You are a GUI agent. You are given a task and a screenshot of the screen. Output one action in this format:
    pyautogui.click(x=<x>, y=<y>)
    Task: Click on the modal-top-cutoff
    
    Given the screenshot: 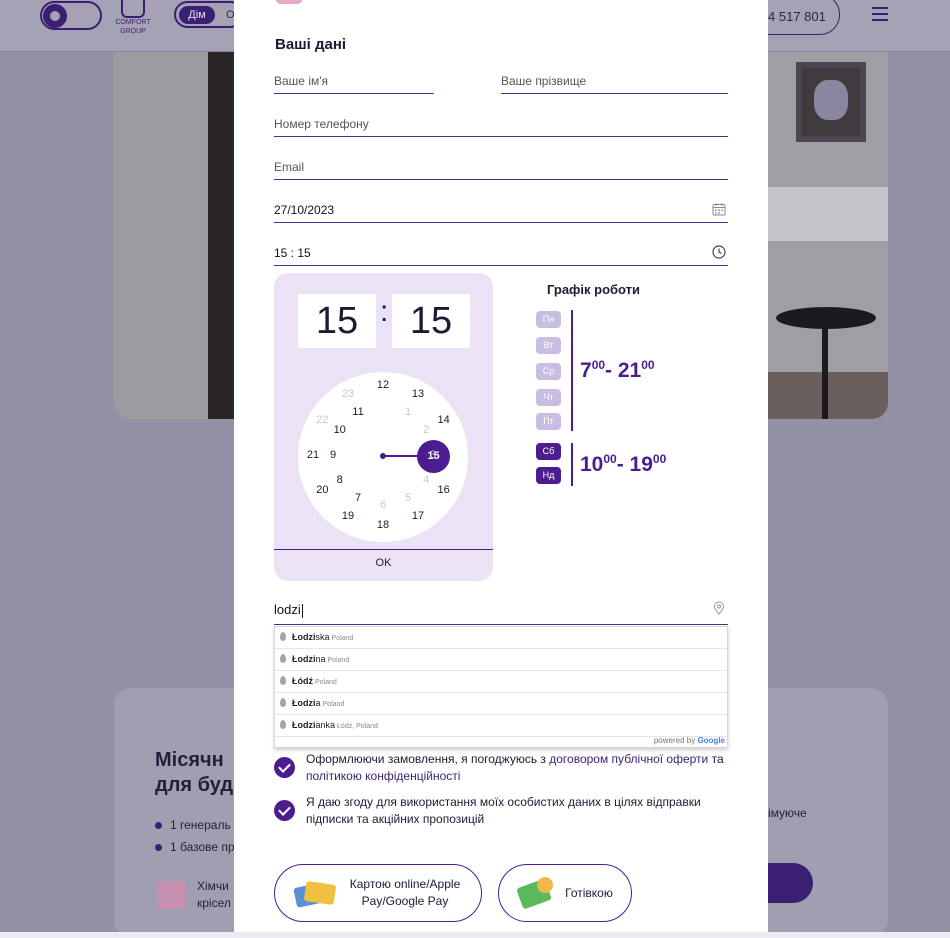 What is the action you would take?
    pyautogui.click(x=424, y=2)
    